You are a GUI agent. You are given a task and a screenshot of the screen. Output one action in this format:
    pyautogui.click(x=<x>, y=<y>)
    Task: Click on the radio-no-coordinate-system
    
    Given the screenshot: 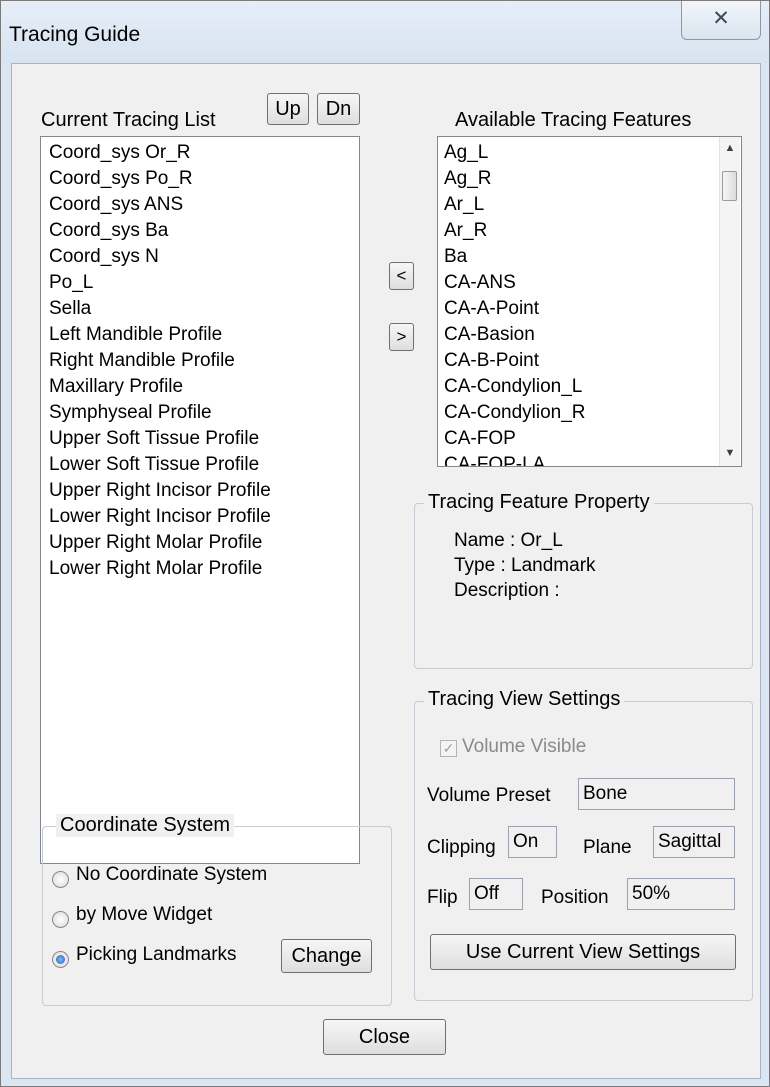 What is the action you would take?
    pyautogui.click(x=60, y=879)
    